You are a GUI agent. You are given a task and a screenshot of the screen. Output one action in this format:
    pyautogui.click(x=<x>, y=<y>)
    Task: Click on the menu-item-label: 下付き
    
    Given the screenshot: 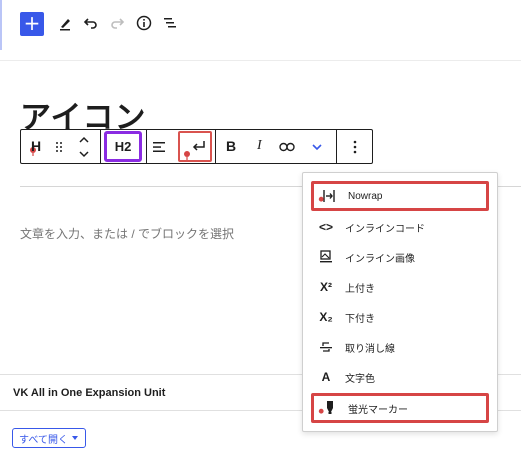 What is the action you would take?
    pyautogui.click(x=360, y=319)
    